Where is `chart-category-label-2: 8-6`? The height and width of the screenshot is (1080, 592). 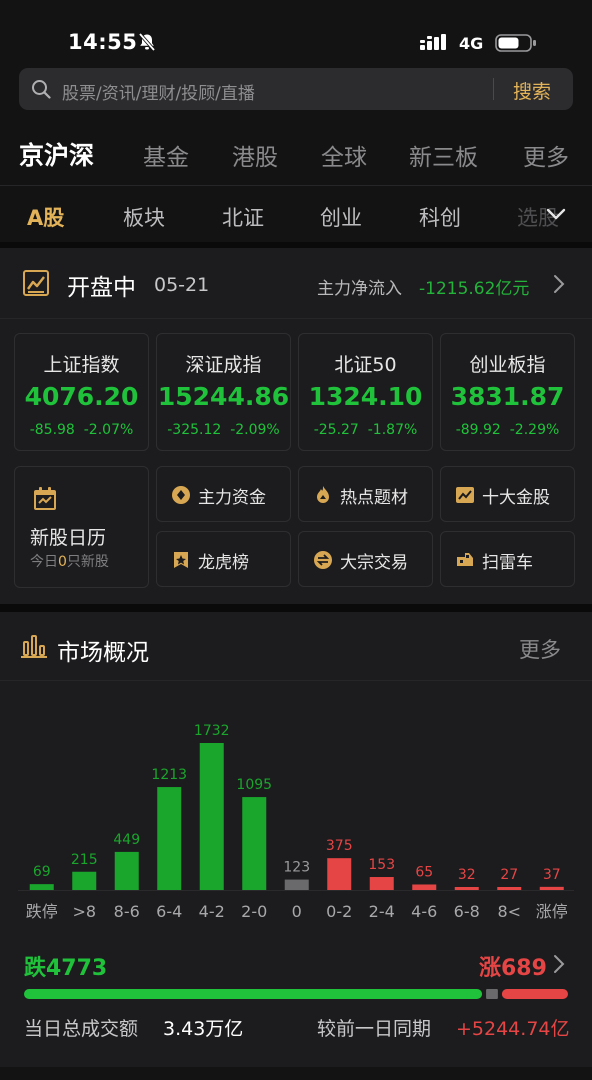
chart-category-label-2: 8-6 is located at coordinates (127, 911).